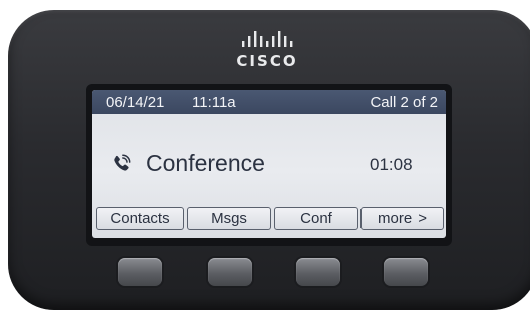  What do you see at coordinates (395, 218) in the screenshot?
I see `softkey-more-label: more` at bounding box center [395, 218].